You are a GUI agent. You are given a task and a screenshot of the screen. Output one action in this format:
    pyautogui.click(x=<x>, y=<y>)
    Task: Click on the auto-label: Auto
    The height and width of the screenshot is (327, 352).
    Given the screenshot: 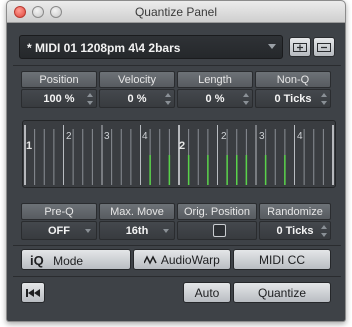 What is the action you would take?
    pyautogui.click(x=207, y=293)
    